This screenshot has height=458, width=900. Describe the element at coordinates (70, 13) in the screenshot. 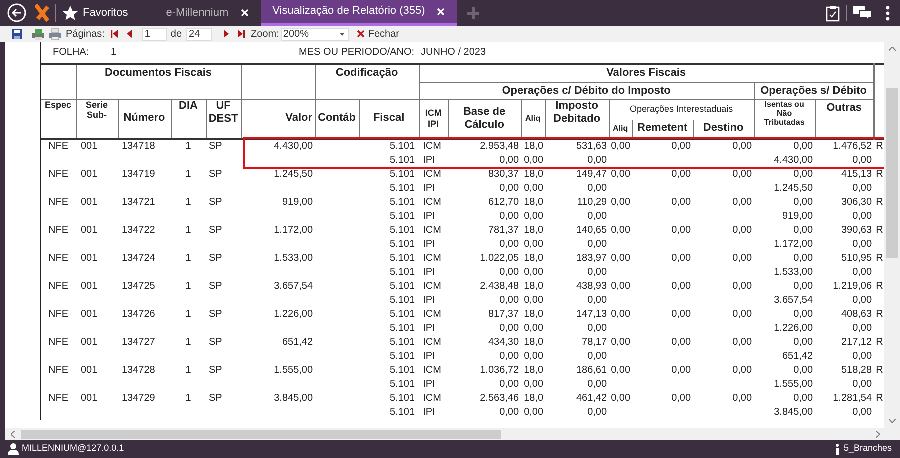

I see `star-icon` at that location.